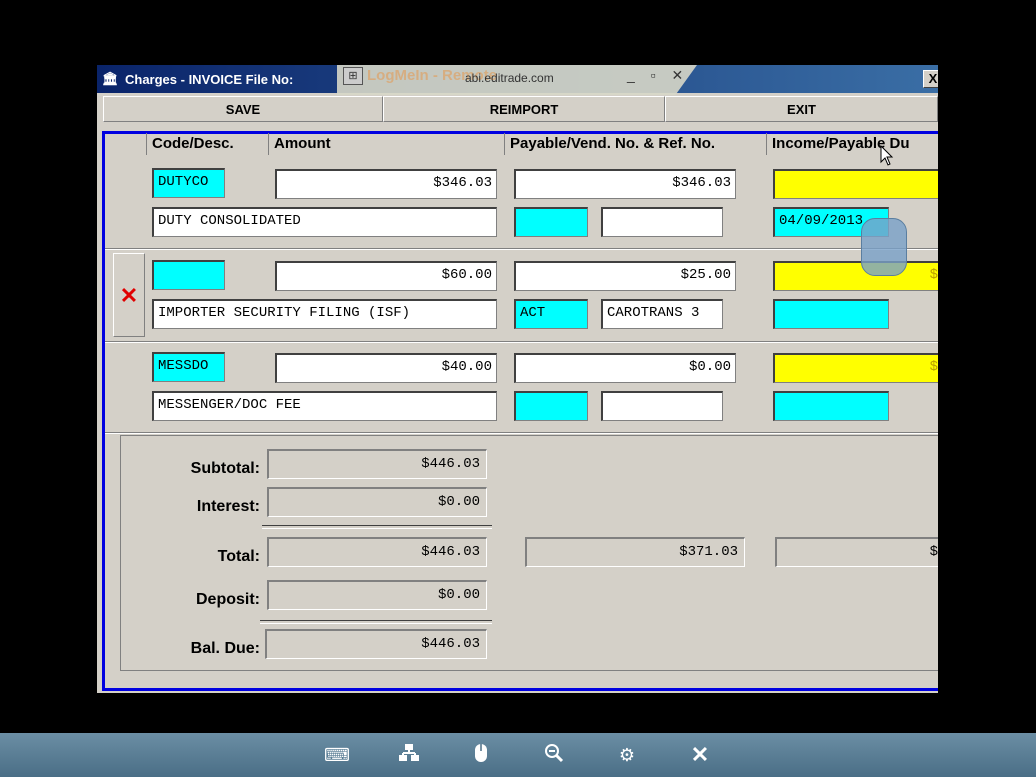  What do you see at coordinates (228, 599) in the screenshot?
I see `deposit-label: Deposit:` at bounding box center [228, 599].